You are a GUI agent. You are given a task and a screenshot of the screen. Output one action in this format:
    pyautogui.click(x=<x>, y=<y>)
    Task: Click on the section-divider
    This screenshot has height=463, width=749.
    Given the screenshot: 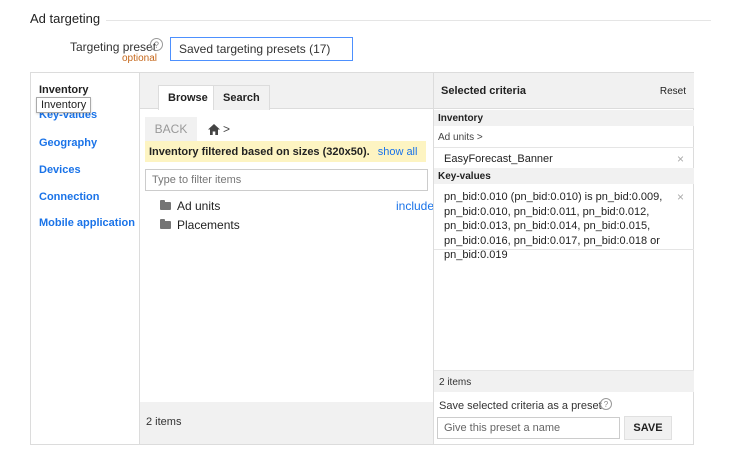 What is the action you would take?
    pyautogui.click(x=408, y=20)
    